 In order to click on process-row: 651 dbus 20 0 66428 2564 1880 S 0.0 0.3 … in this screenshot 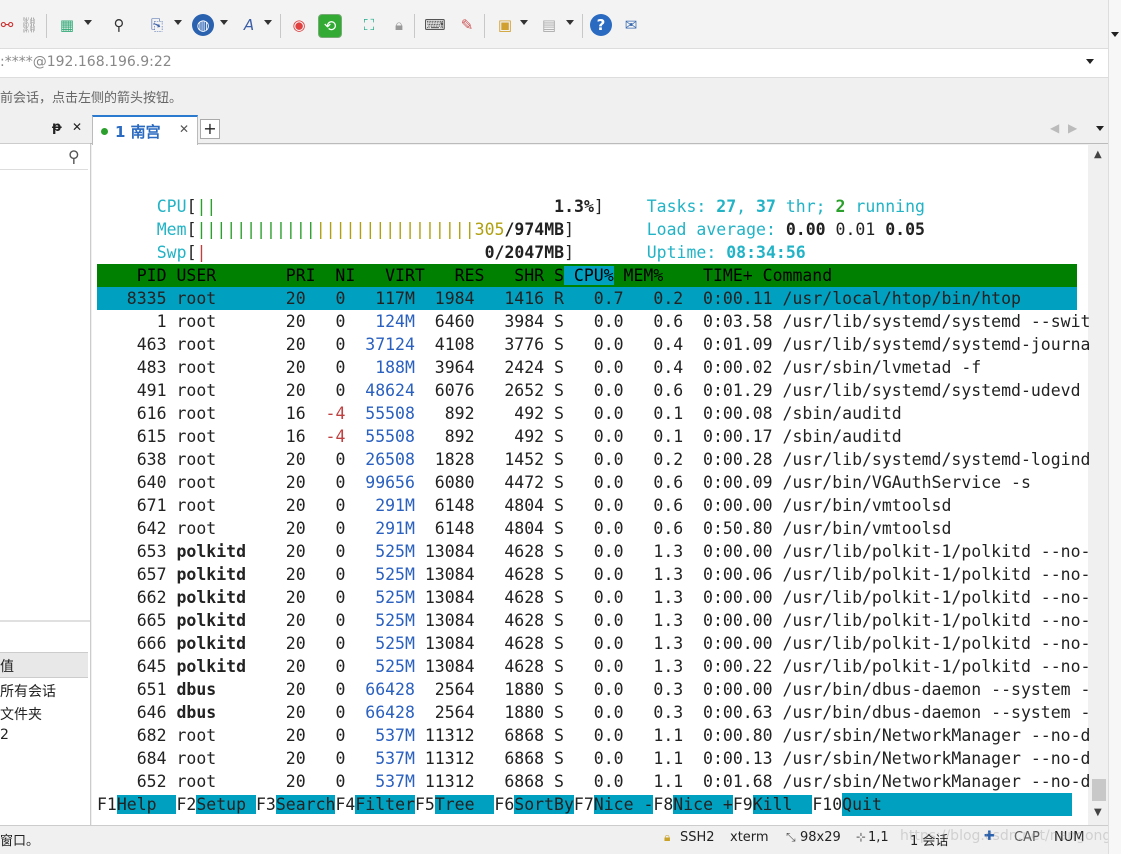, I will do `click(604, 689)`.